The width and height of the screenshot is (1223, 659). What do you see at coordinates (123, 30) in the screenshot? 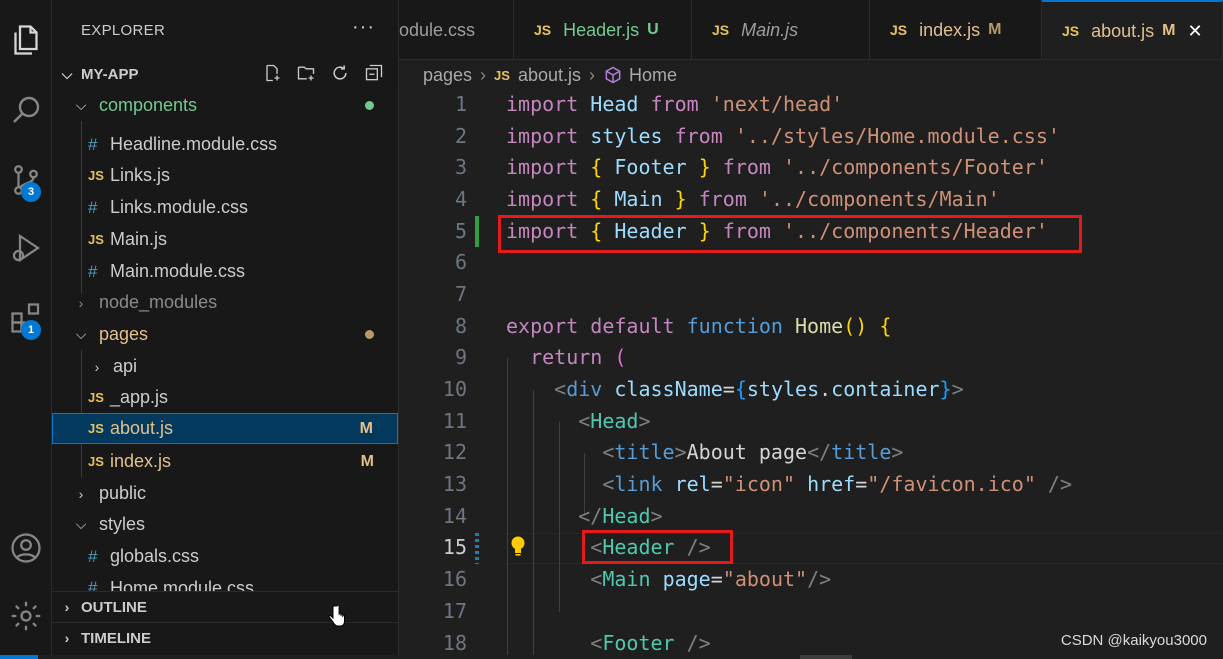
I see `explorer-title: EXPLORER` at bounding box center [123, 30].